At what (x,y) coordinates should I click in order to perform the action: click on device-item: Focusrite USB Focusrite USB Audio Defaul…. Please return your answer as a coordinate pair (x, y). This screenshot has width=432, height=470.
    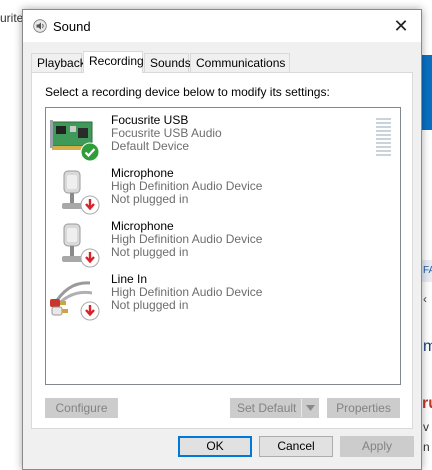
    Looking at the image, I should click on (223, 136).